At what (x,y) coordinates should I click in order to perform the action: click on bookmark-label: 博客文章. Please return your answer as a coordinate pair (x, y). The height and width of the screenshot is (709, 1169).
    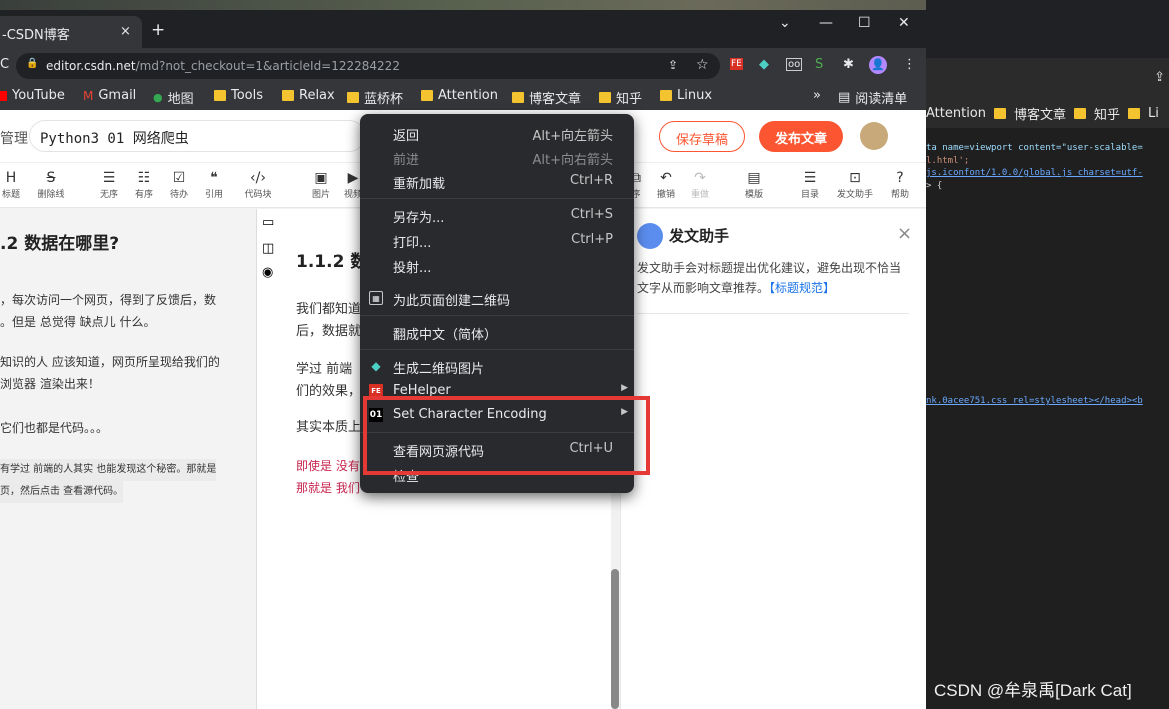
    Looking at the image, I should click on (555, 99).